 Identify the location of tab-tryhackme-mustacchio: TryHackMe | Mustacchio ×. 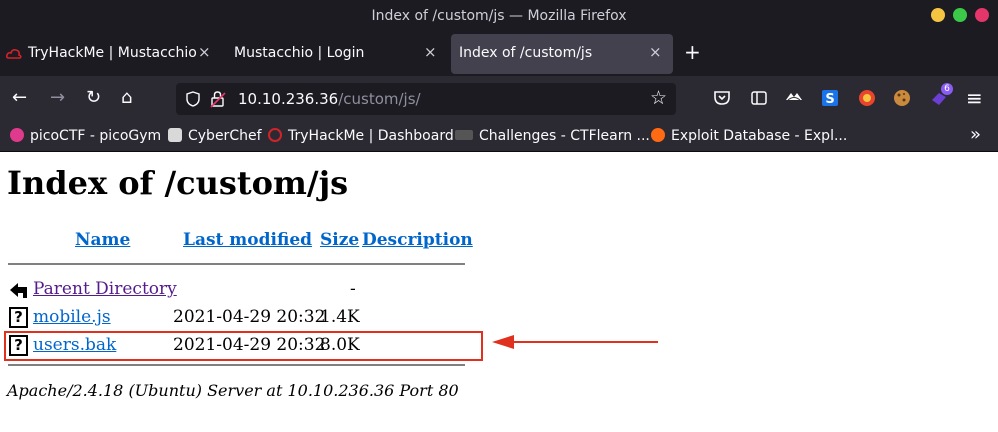
(111, 54).